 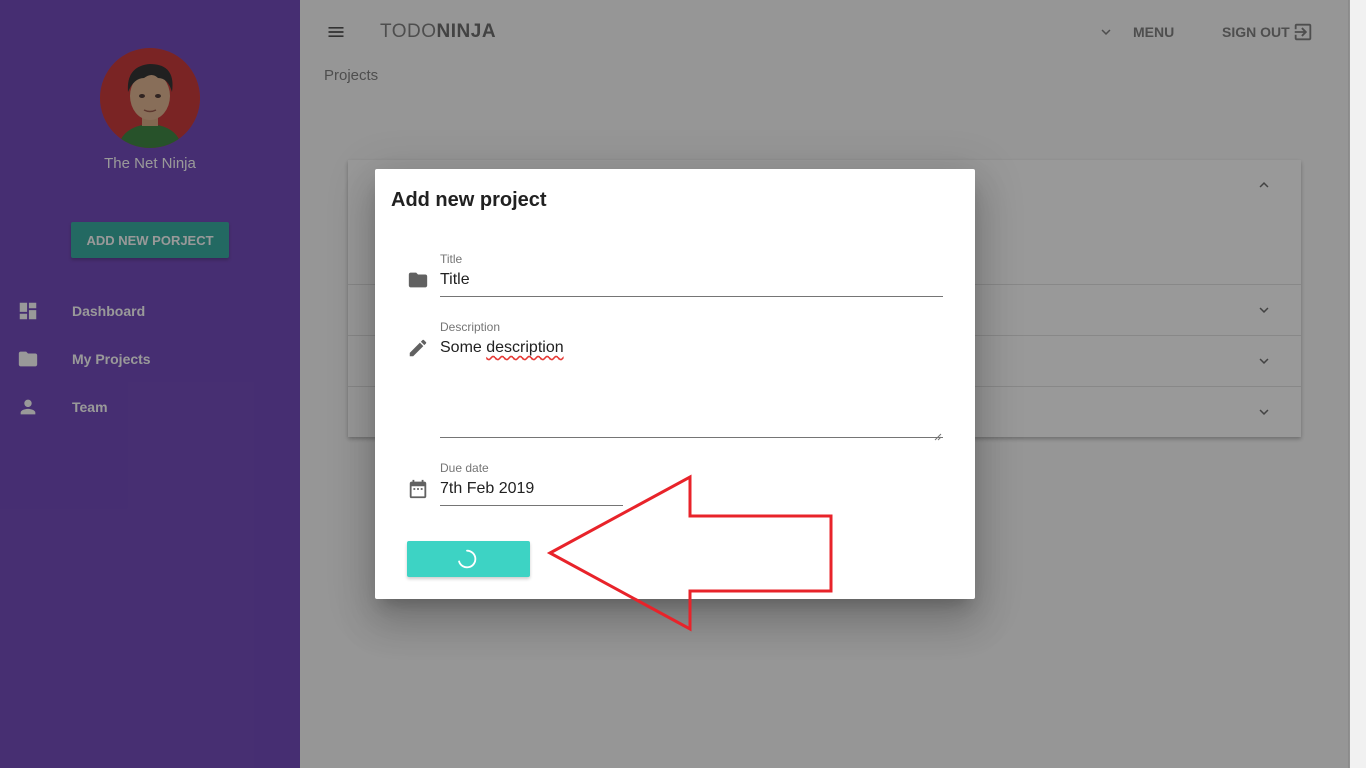 I want to click on description-text: Some, so click(x=463, y=347).